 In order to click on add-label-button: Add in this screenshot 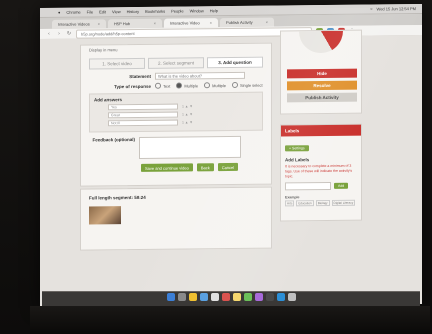, I will do `click(341, 185)`.